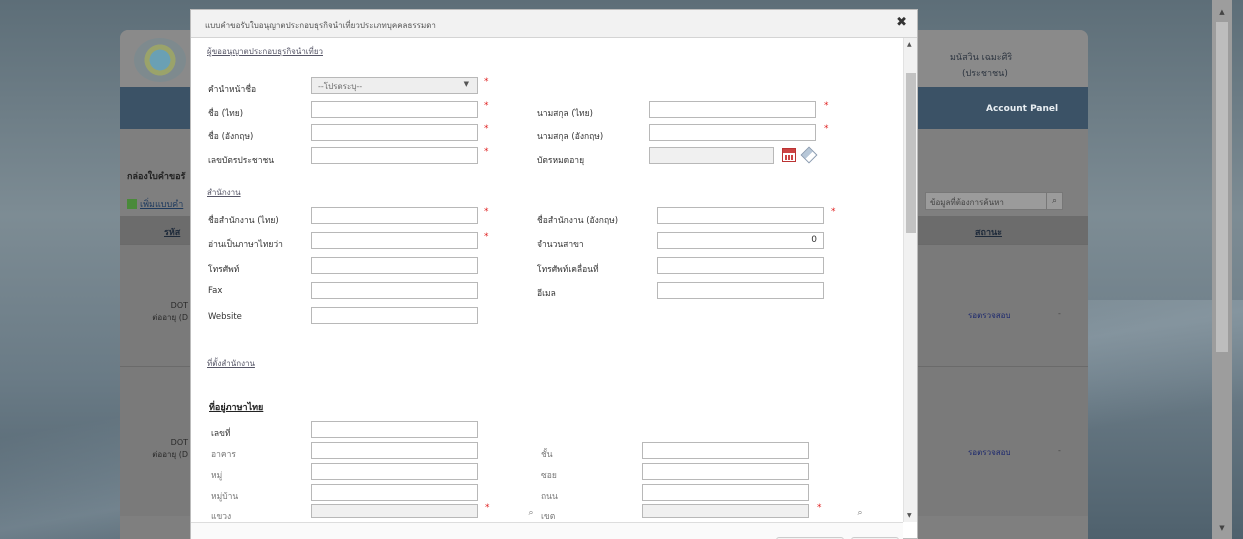  Describe the element at coordinates (156, 177) in the screenshot. I see `inbox-title: กล่องใบคำขอรั` at that location.